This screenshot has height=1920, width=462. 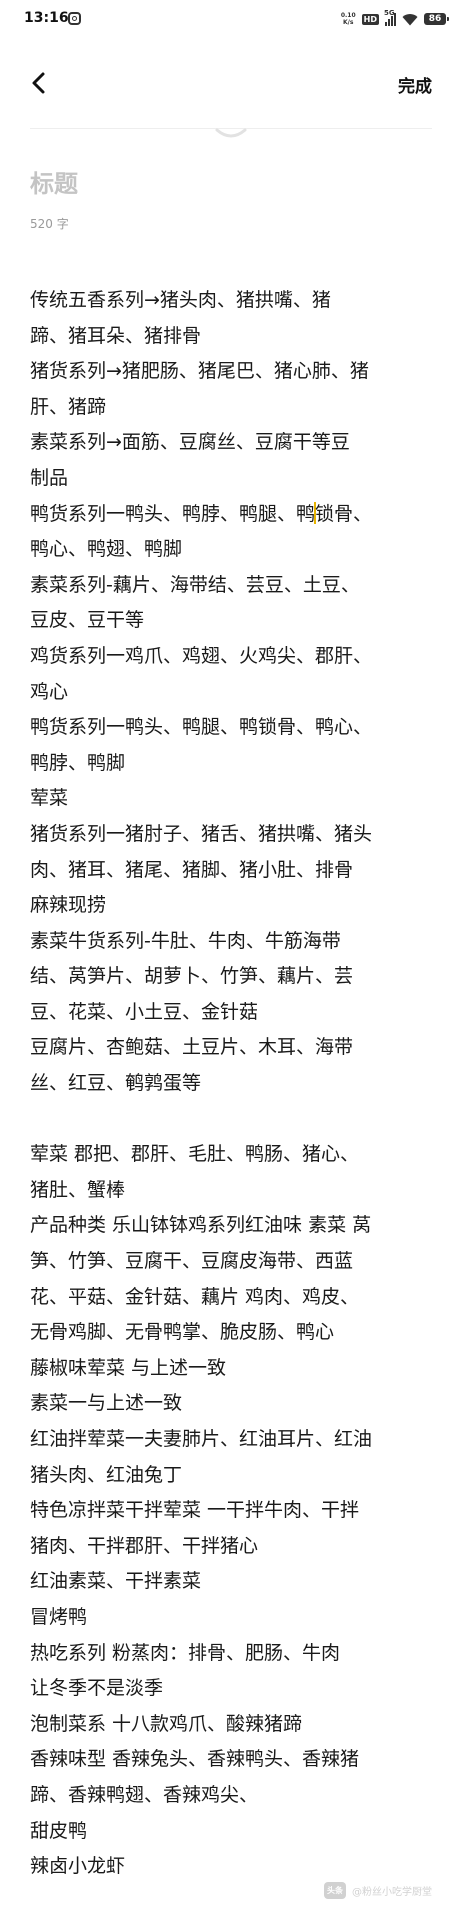 What do you see at coordinates (116, 1083) in the screenshot?
I see `text-line: 丝、红豆、鹌鹑蛋等` at bounding box center [116, 1083].